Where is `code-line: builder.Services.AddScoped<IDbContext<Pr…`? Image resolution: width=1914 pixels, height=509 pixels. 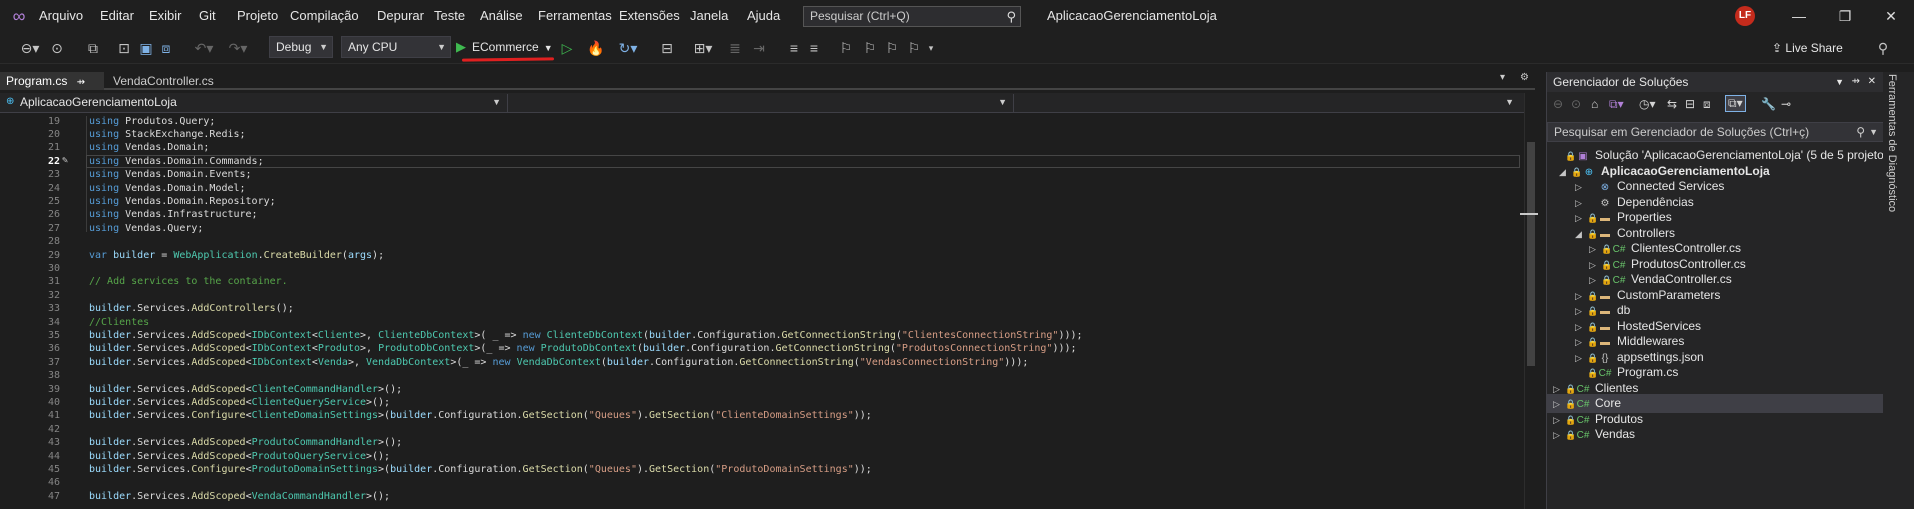
code-line: builder.Services.AddScoped<IDbContext<Pr… is located at coordinates (583, 348).